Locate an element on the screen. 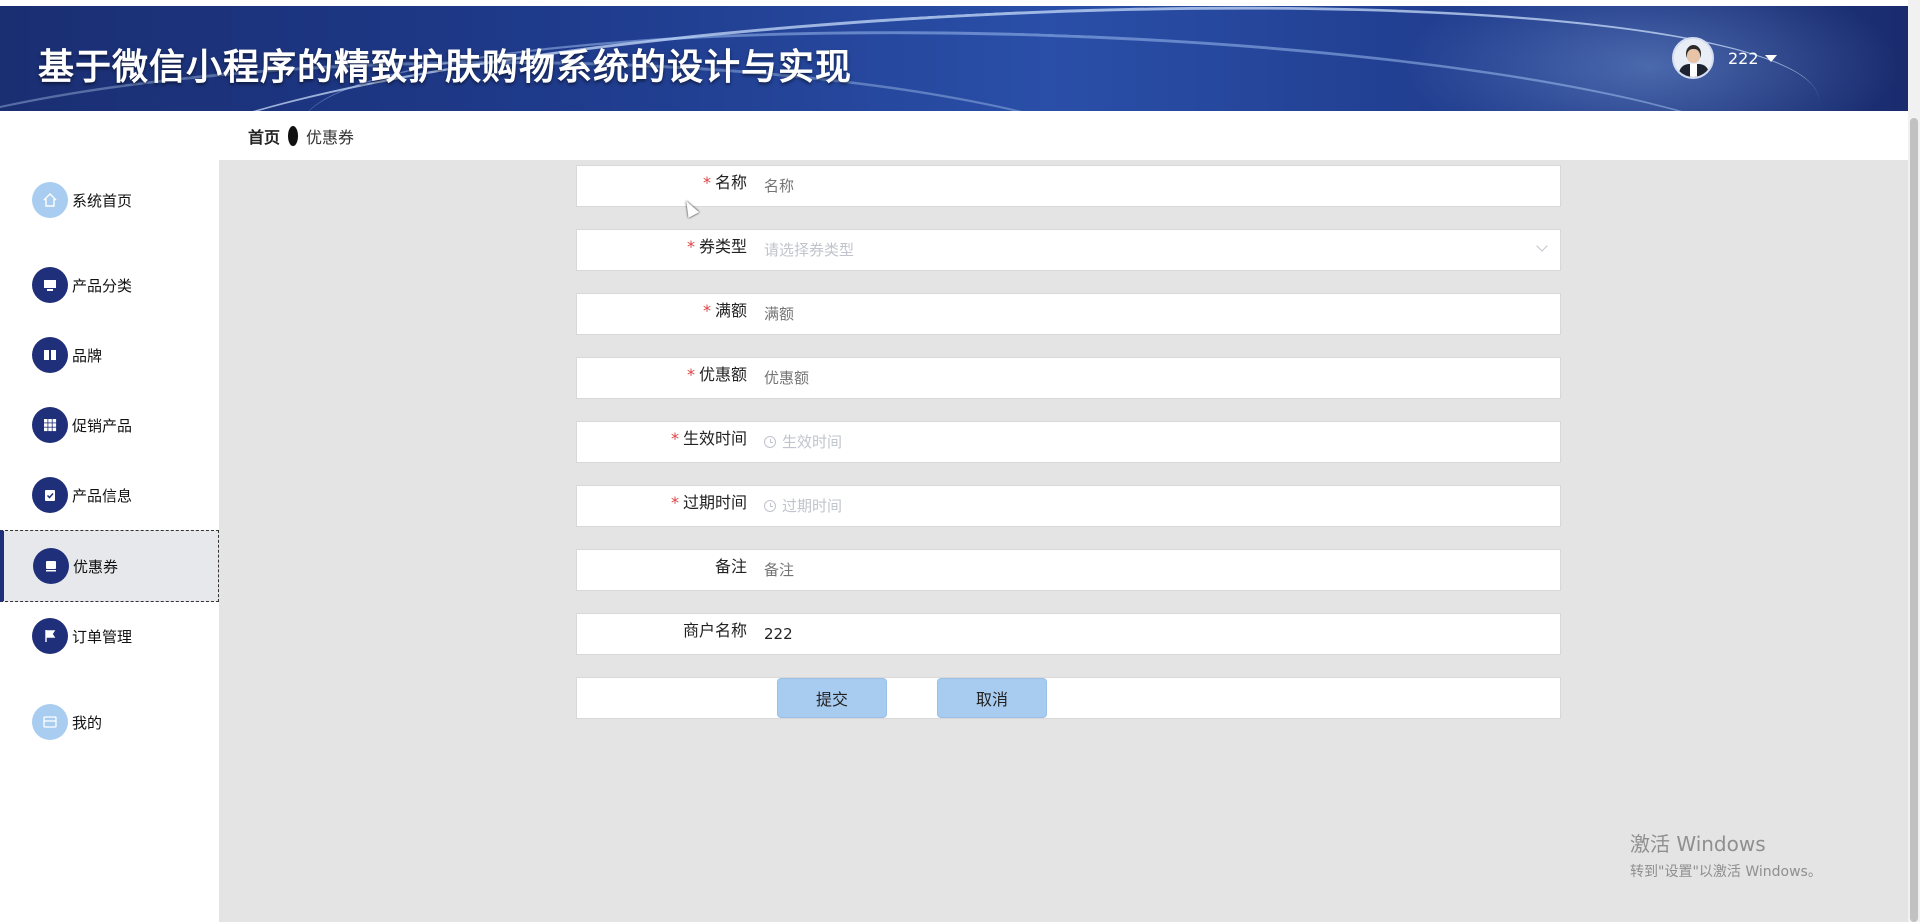 The height and width of the screenshot is (922, 1920). name-label: * 名称 is located at coordinates (724, 182).